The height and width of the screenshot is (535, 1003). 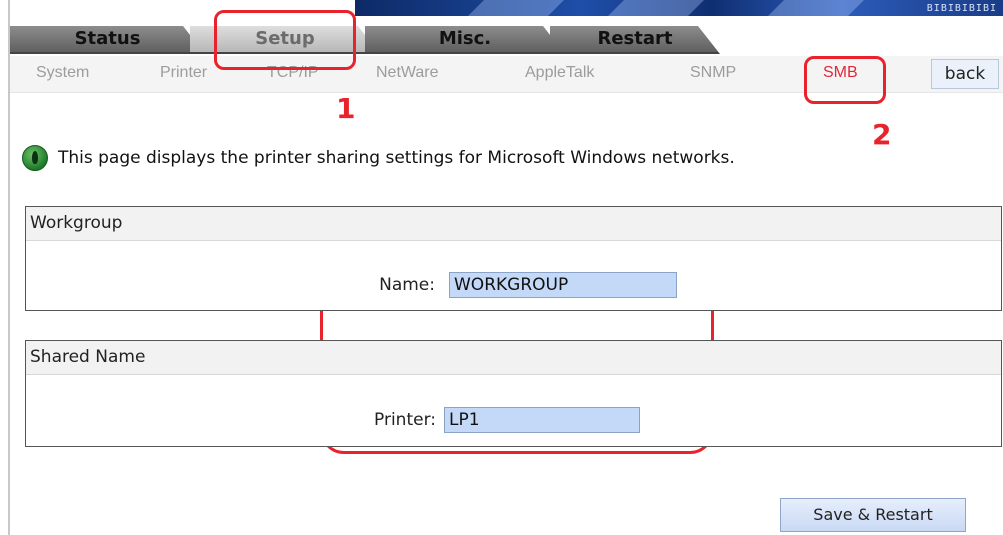 I want to click on banner-logo-text: BIBIBIBIBI, so click(x=961, y=8).